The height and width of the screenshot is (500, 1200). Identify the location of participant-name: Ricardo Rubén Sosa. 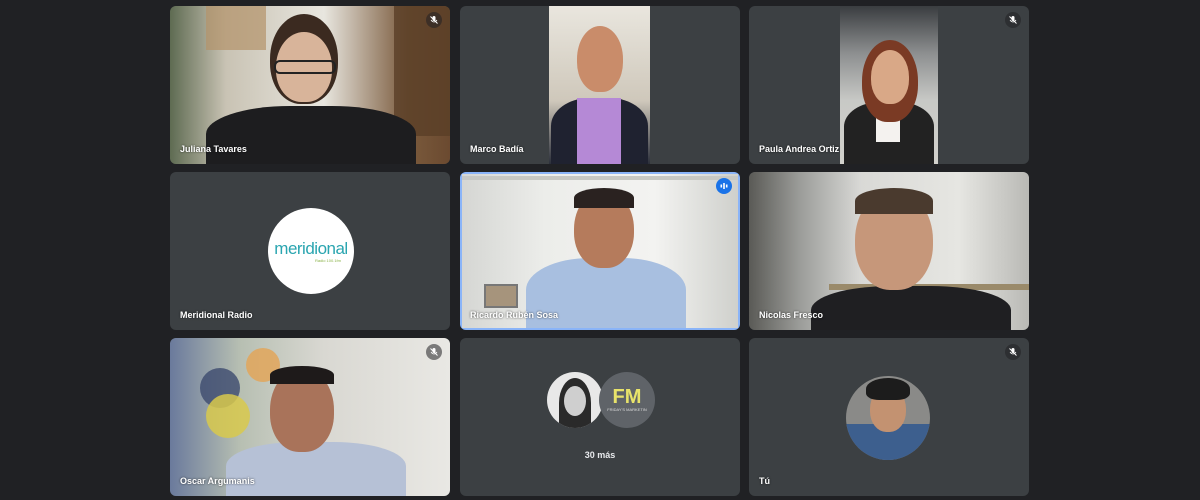
(514, 315).